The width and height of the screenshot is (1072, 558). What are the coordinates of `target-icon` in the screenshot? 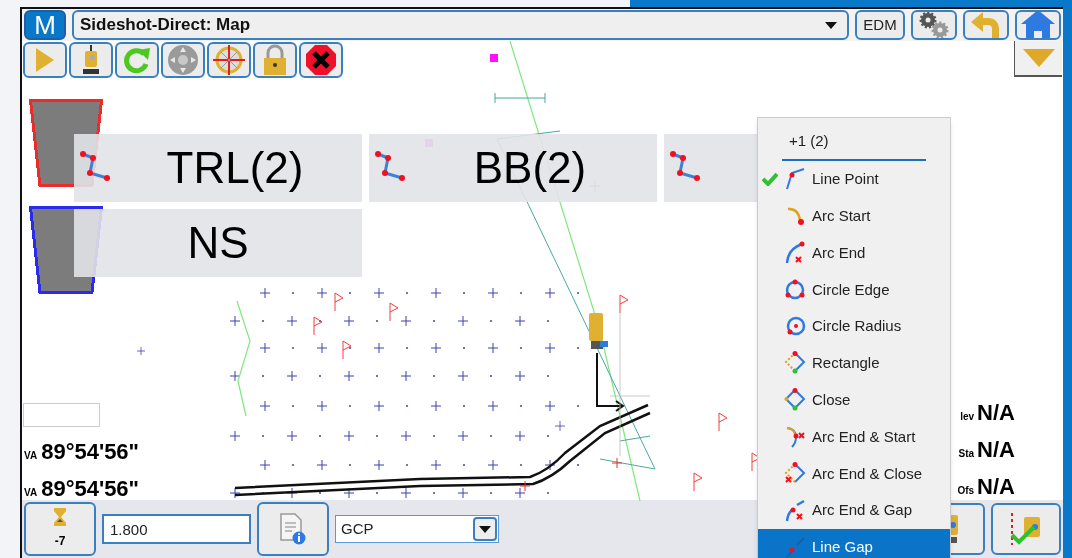 It's located at (229, 60).